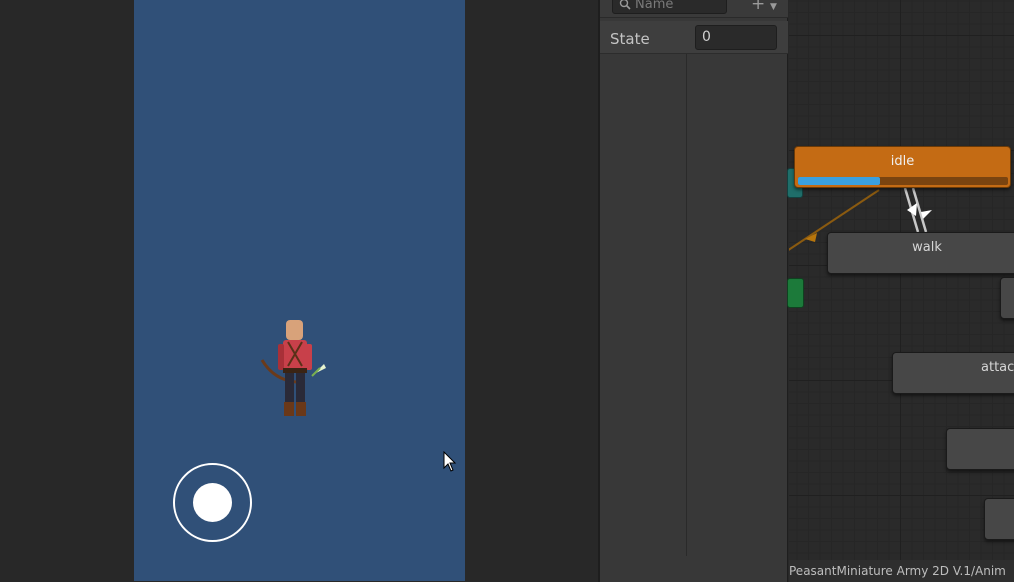 The image size is (1014, 582). What do you see at coordinates (694, 37) in the screenshot?
I see `parameter-row: State 0` at bounding box center [694, 37].